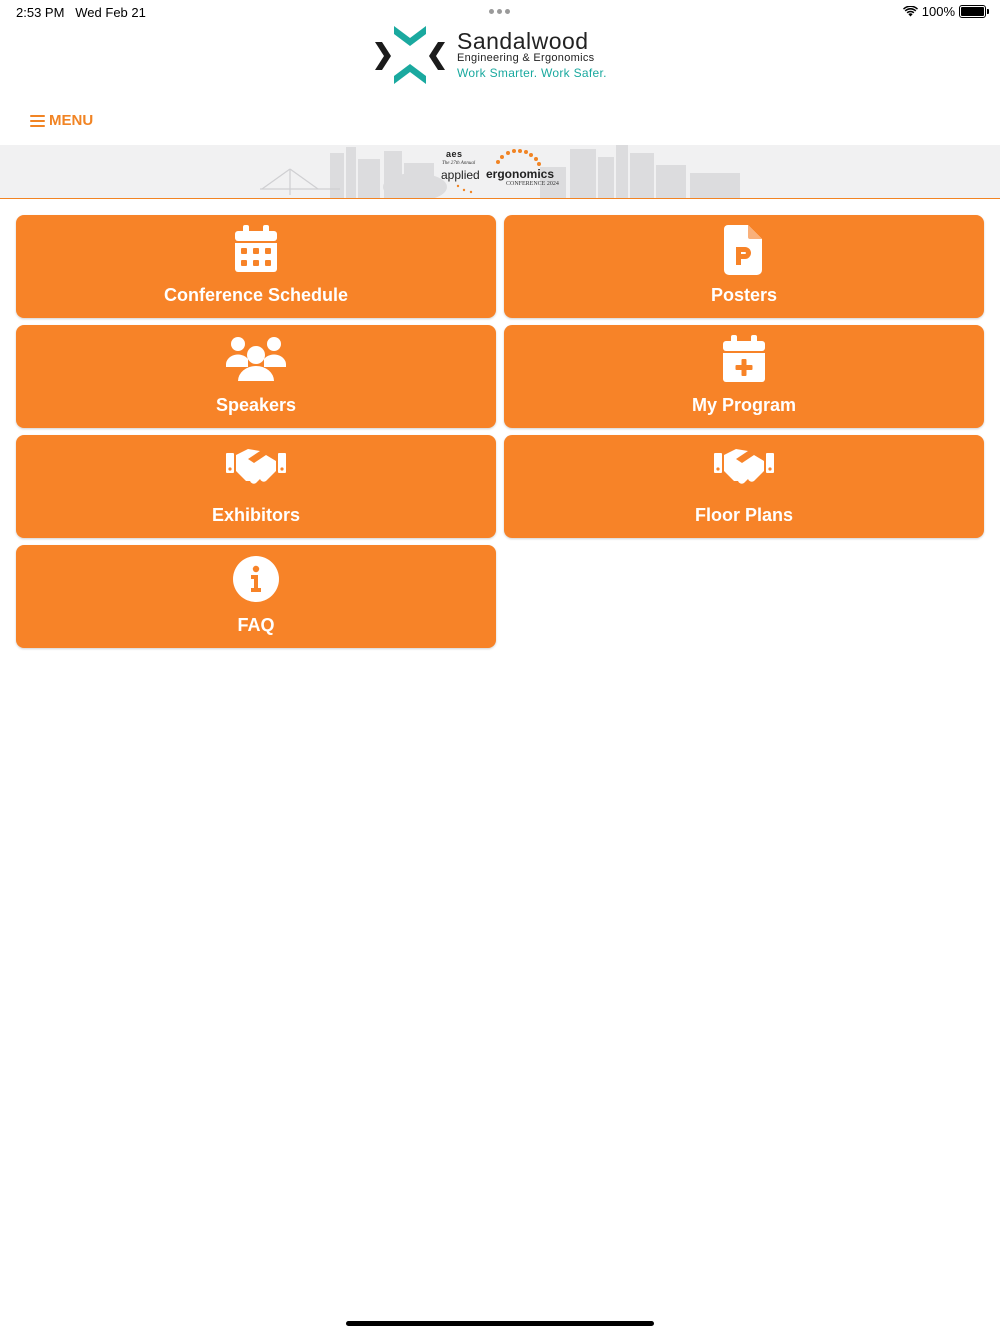 The width and height of the screenshot is (1000, 1334). I want to click on menu-label: MENU, so click(71, 120).